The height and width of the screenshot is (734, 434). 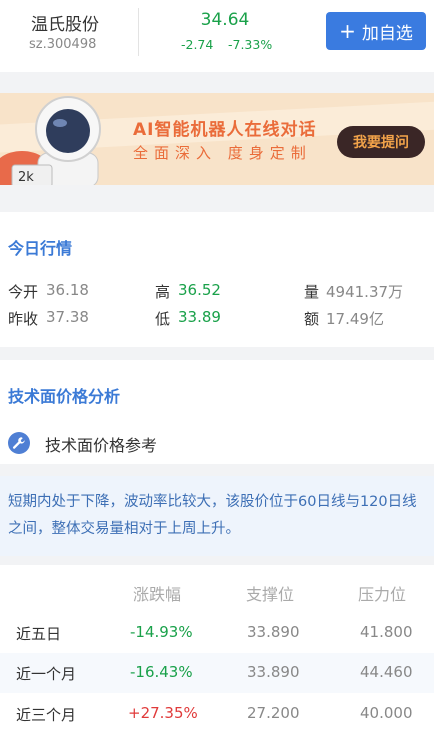 What do you see at coordinates (23, 319) in the screenshot?
I see `prev-close-label: 昨收` at bounding box center [23, 319].